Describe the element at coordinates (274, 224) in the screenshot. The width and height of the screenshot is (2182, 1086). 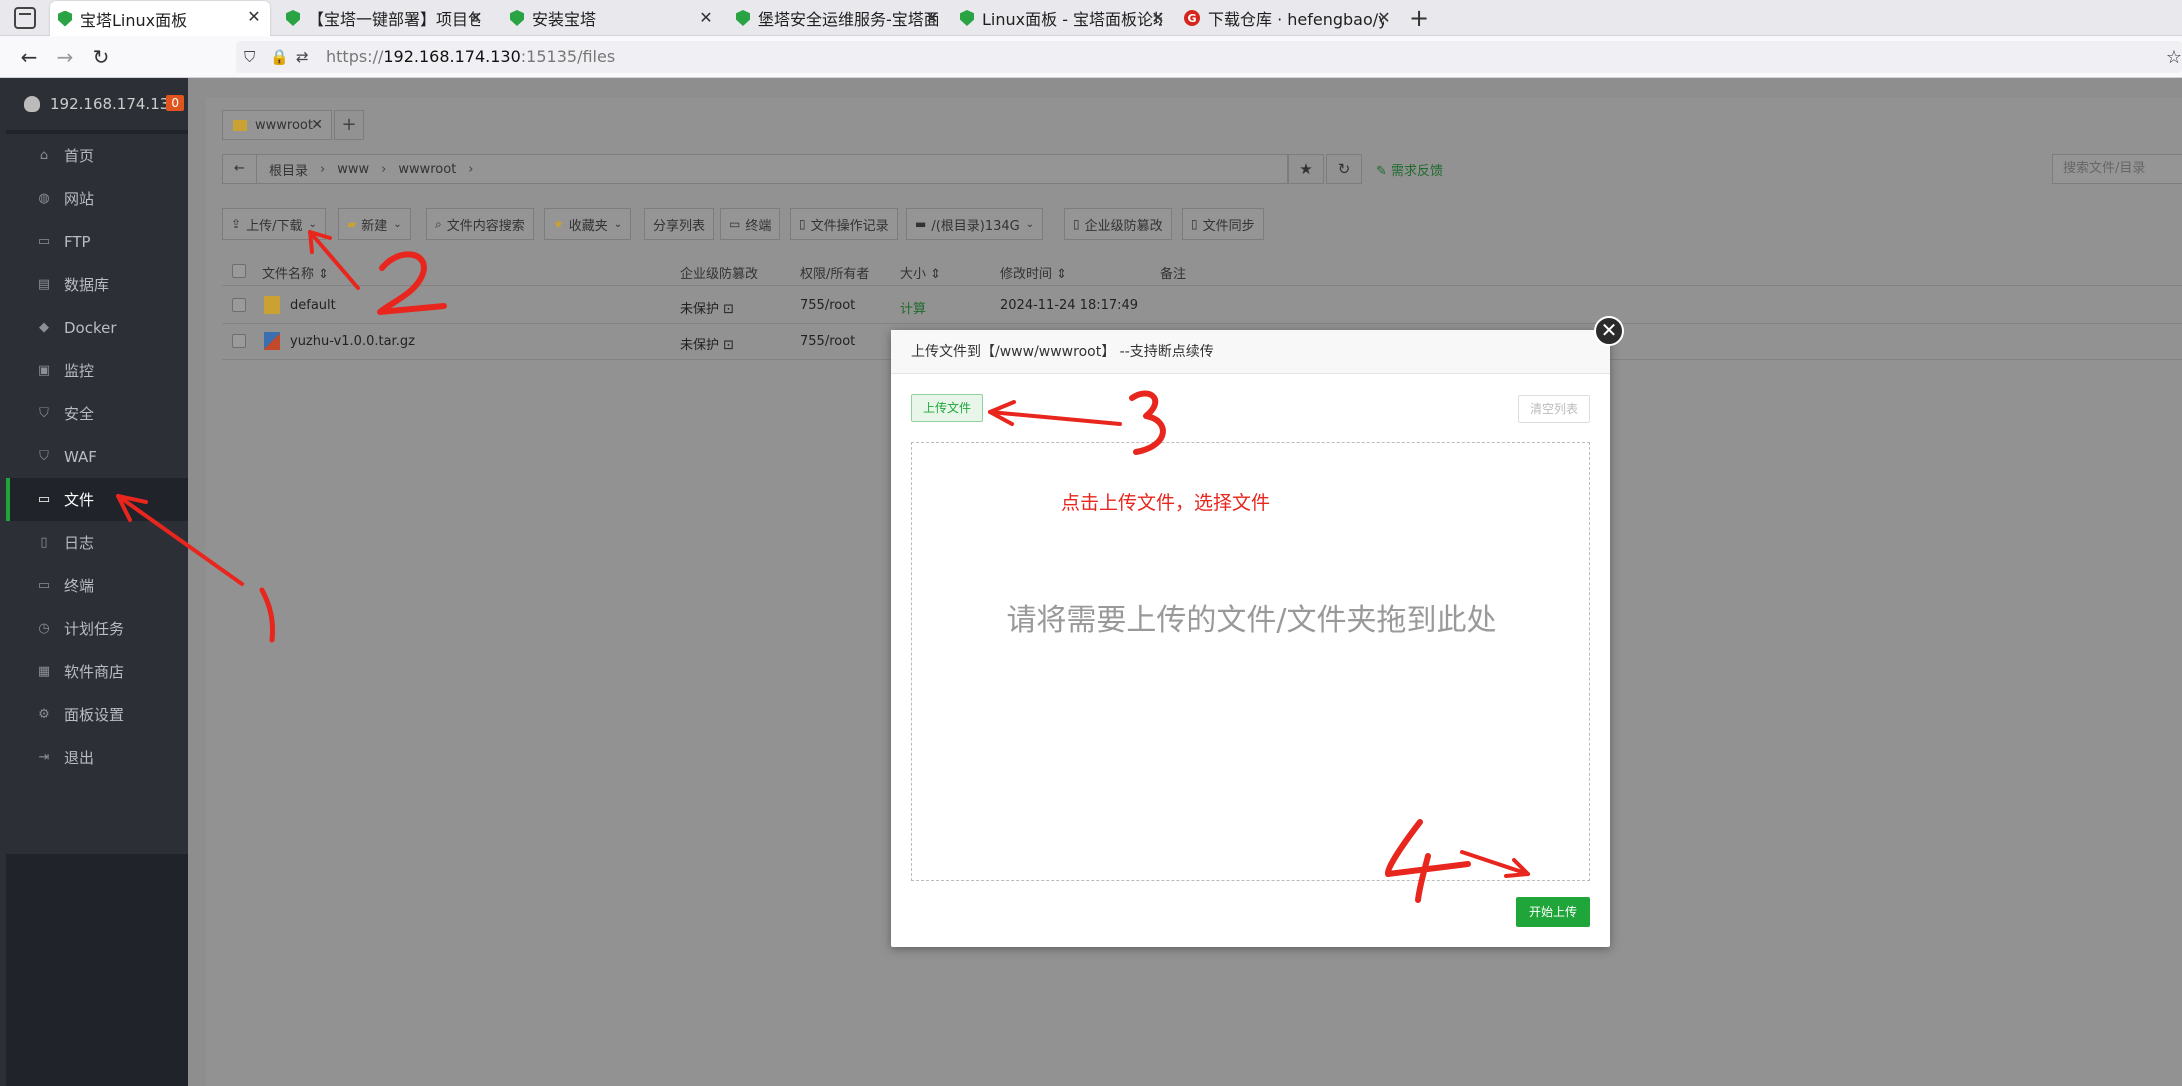
I see `upload-download-button: ⇪ 上传/下载 ⌄` at that location.